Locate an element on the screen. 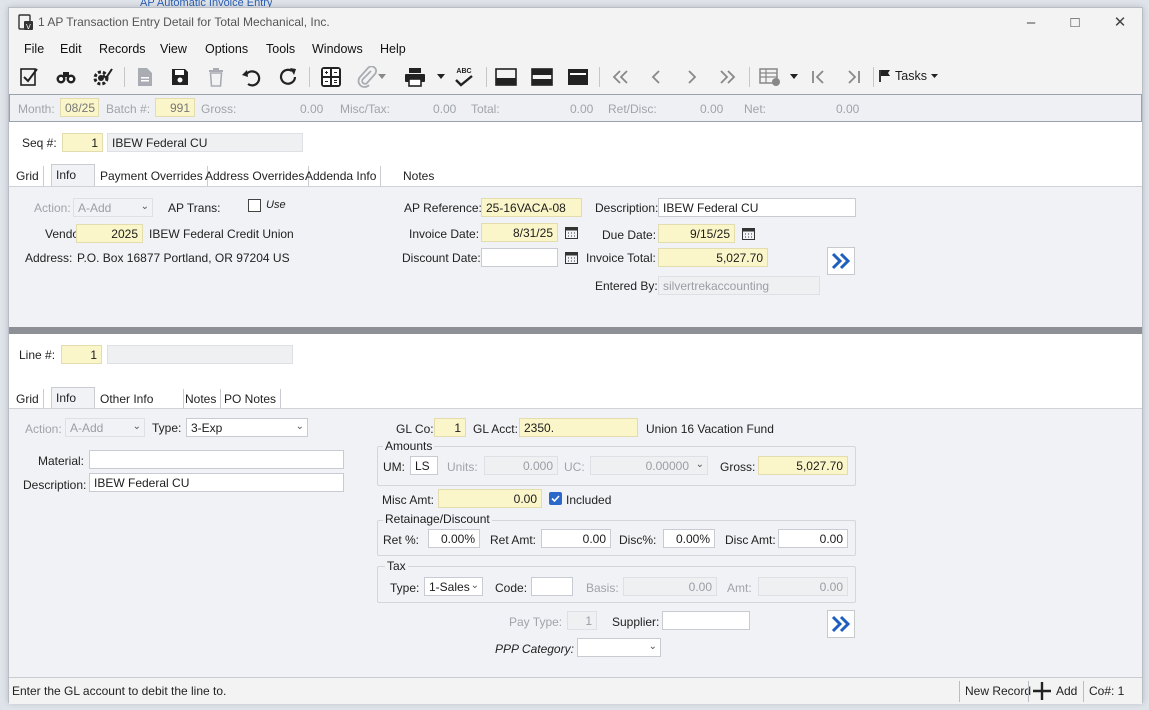 The width and height of the screenshot is (1149, 710). calculator-icon is located at coordinates (331, 77).